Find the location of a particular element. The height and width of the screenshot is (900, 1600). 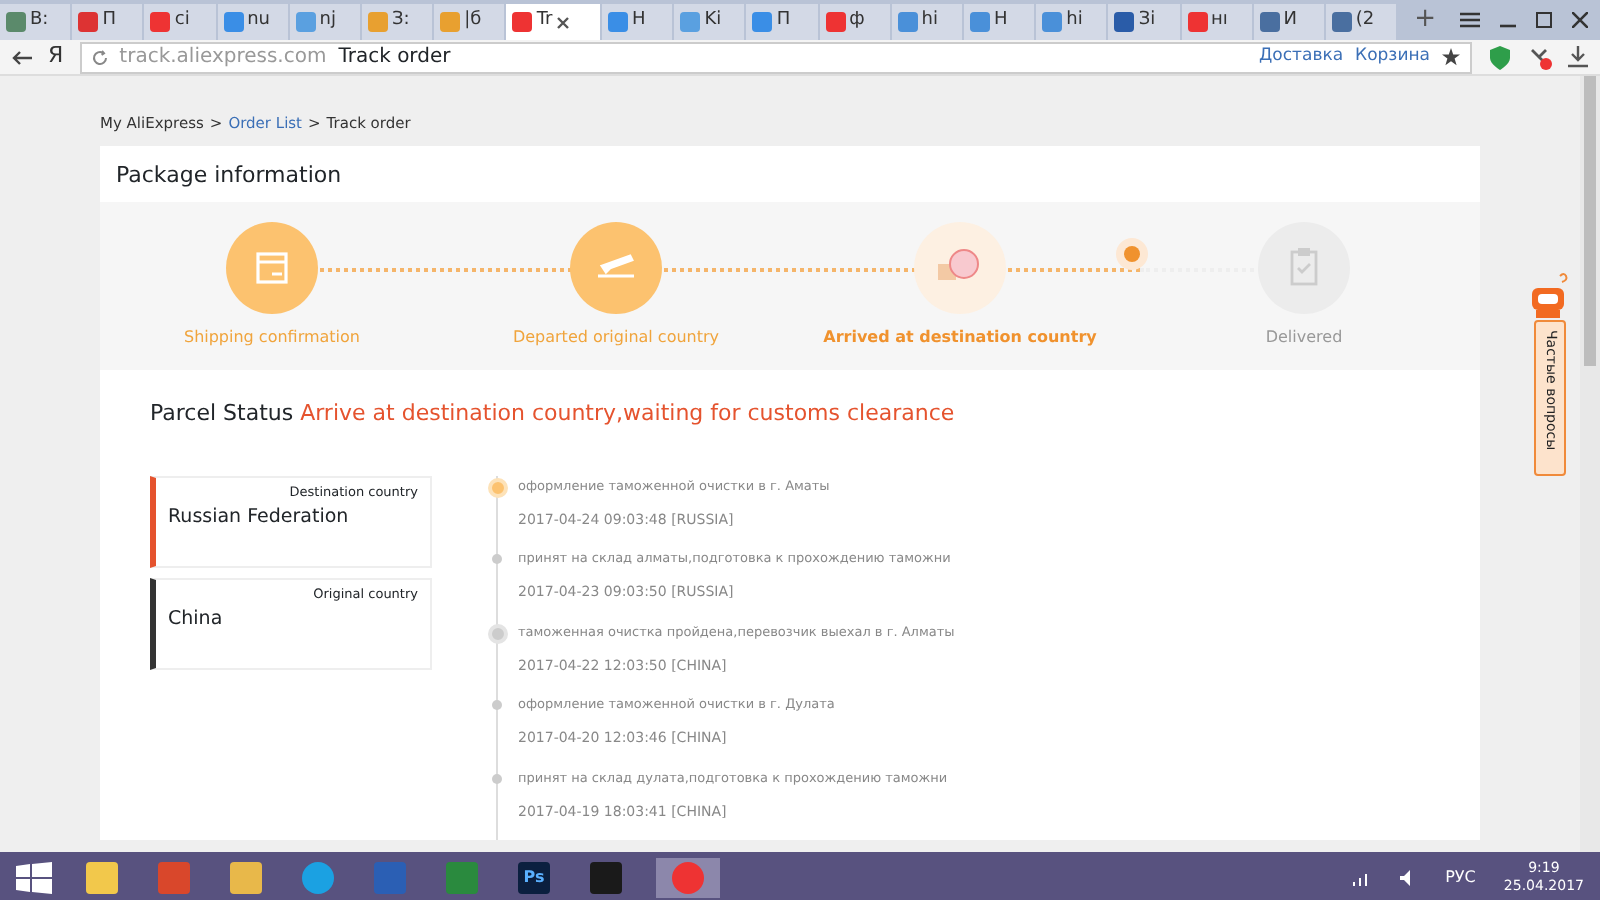

step-label: Departed original country is located at coordinates (616, 338).